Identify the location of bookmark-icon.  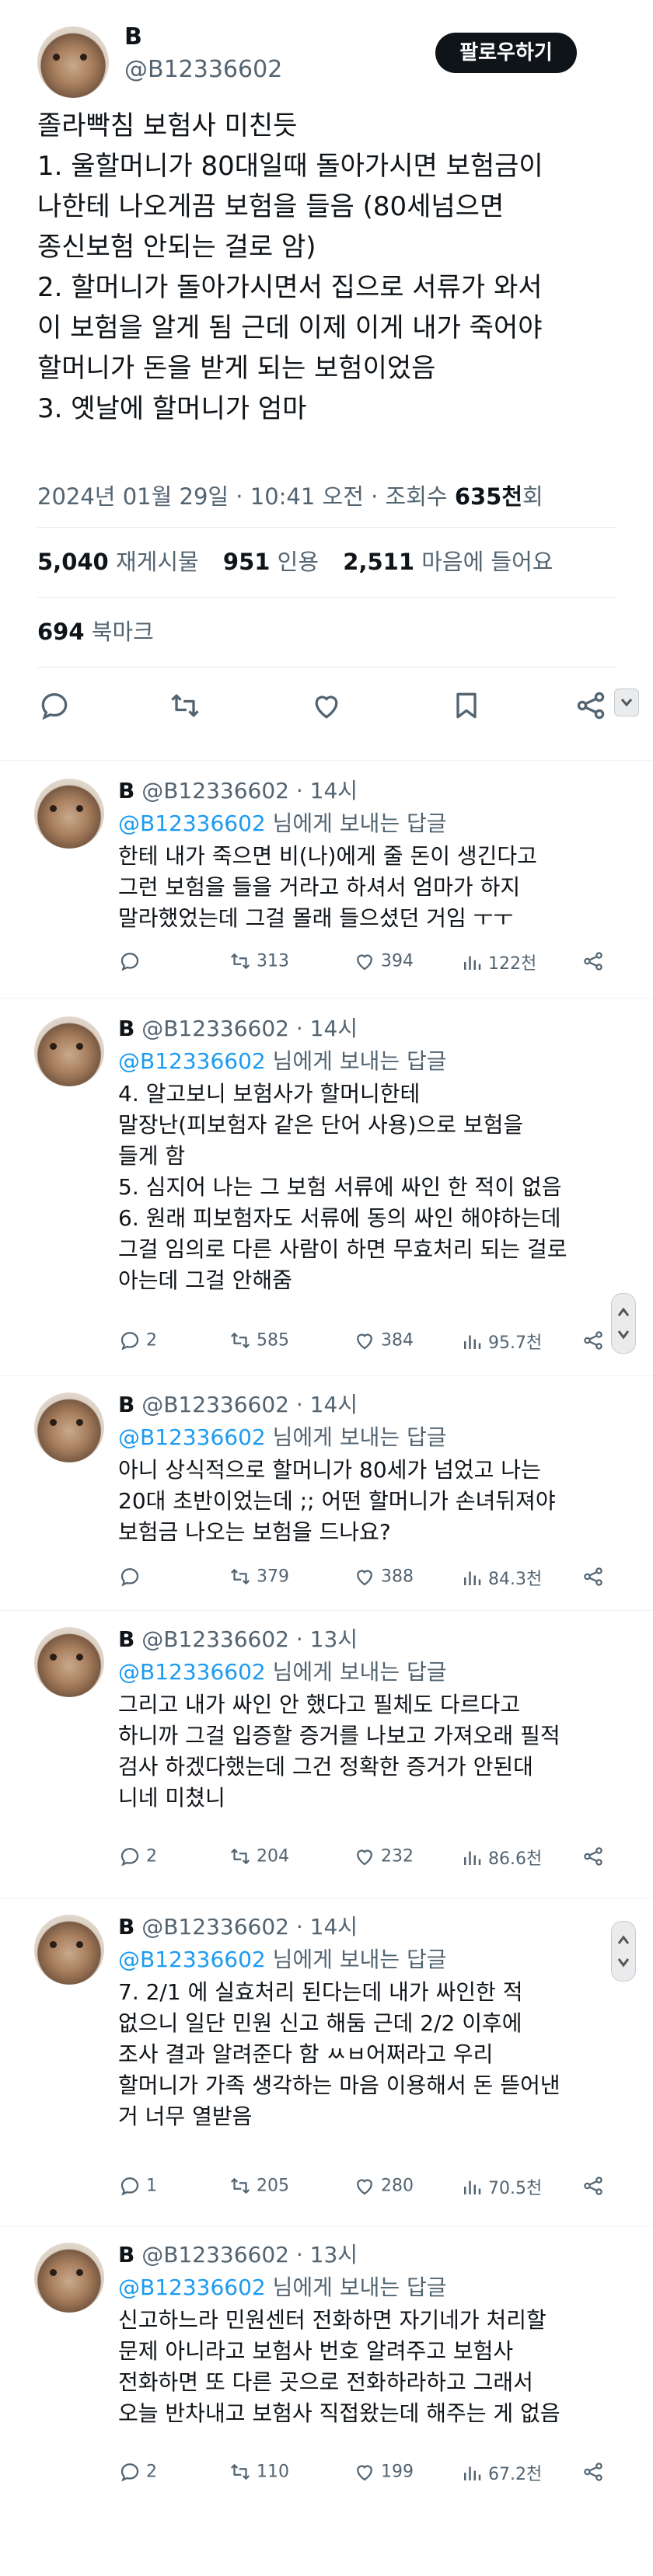
(470, 709).